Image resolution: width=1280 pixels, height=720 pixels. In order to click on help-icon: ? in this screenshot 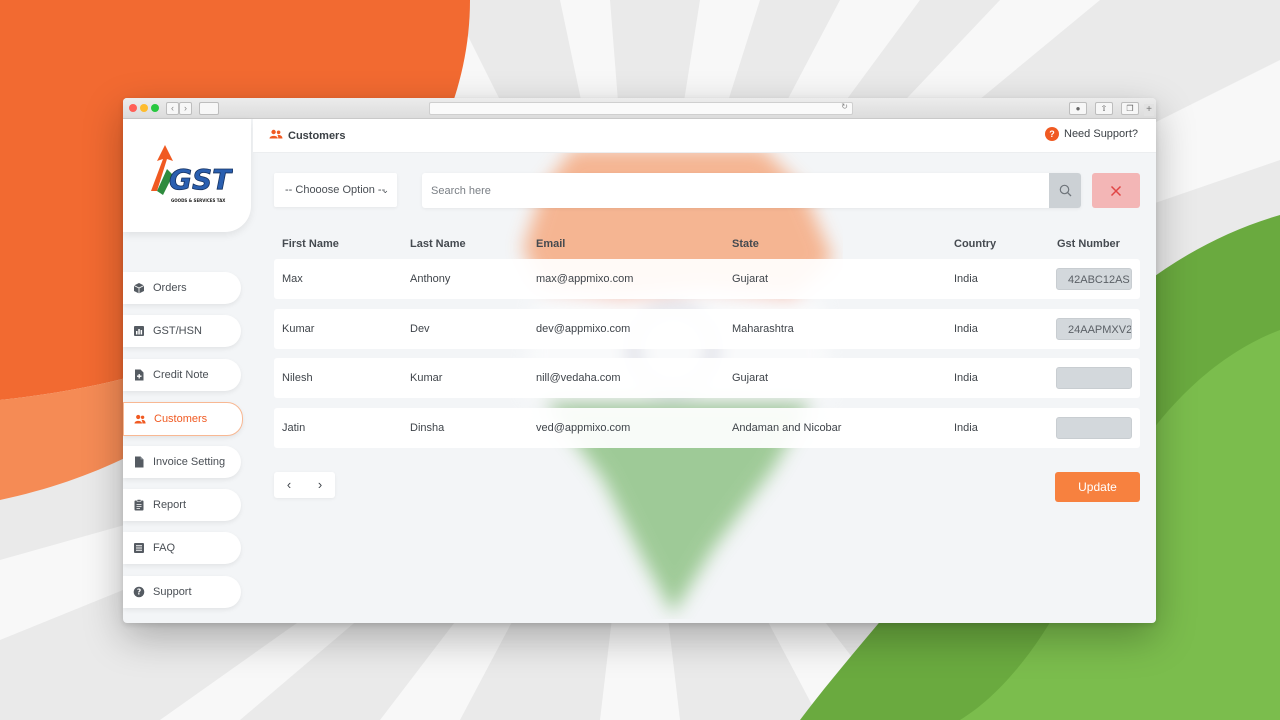, I will do `click(1052, 134)`.